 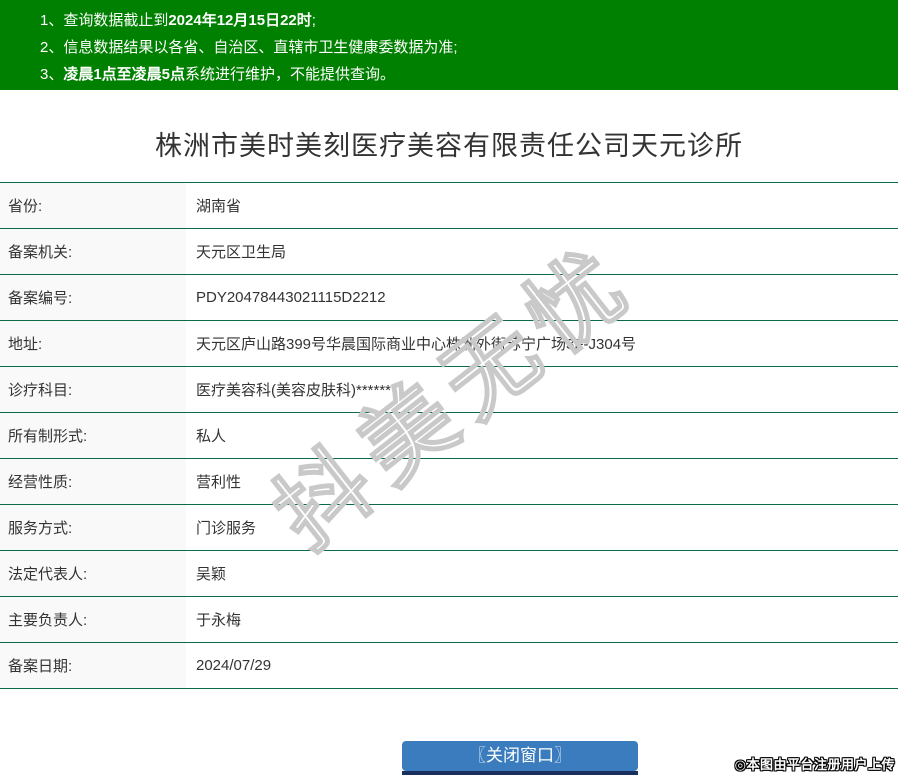 What do you see at coordinates (93, 251) in the screenshot?
I see `row-label: 备案机关:` at bounding box center [93, 251].